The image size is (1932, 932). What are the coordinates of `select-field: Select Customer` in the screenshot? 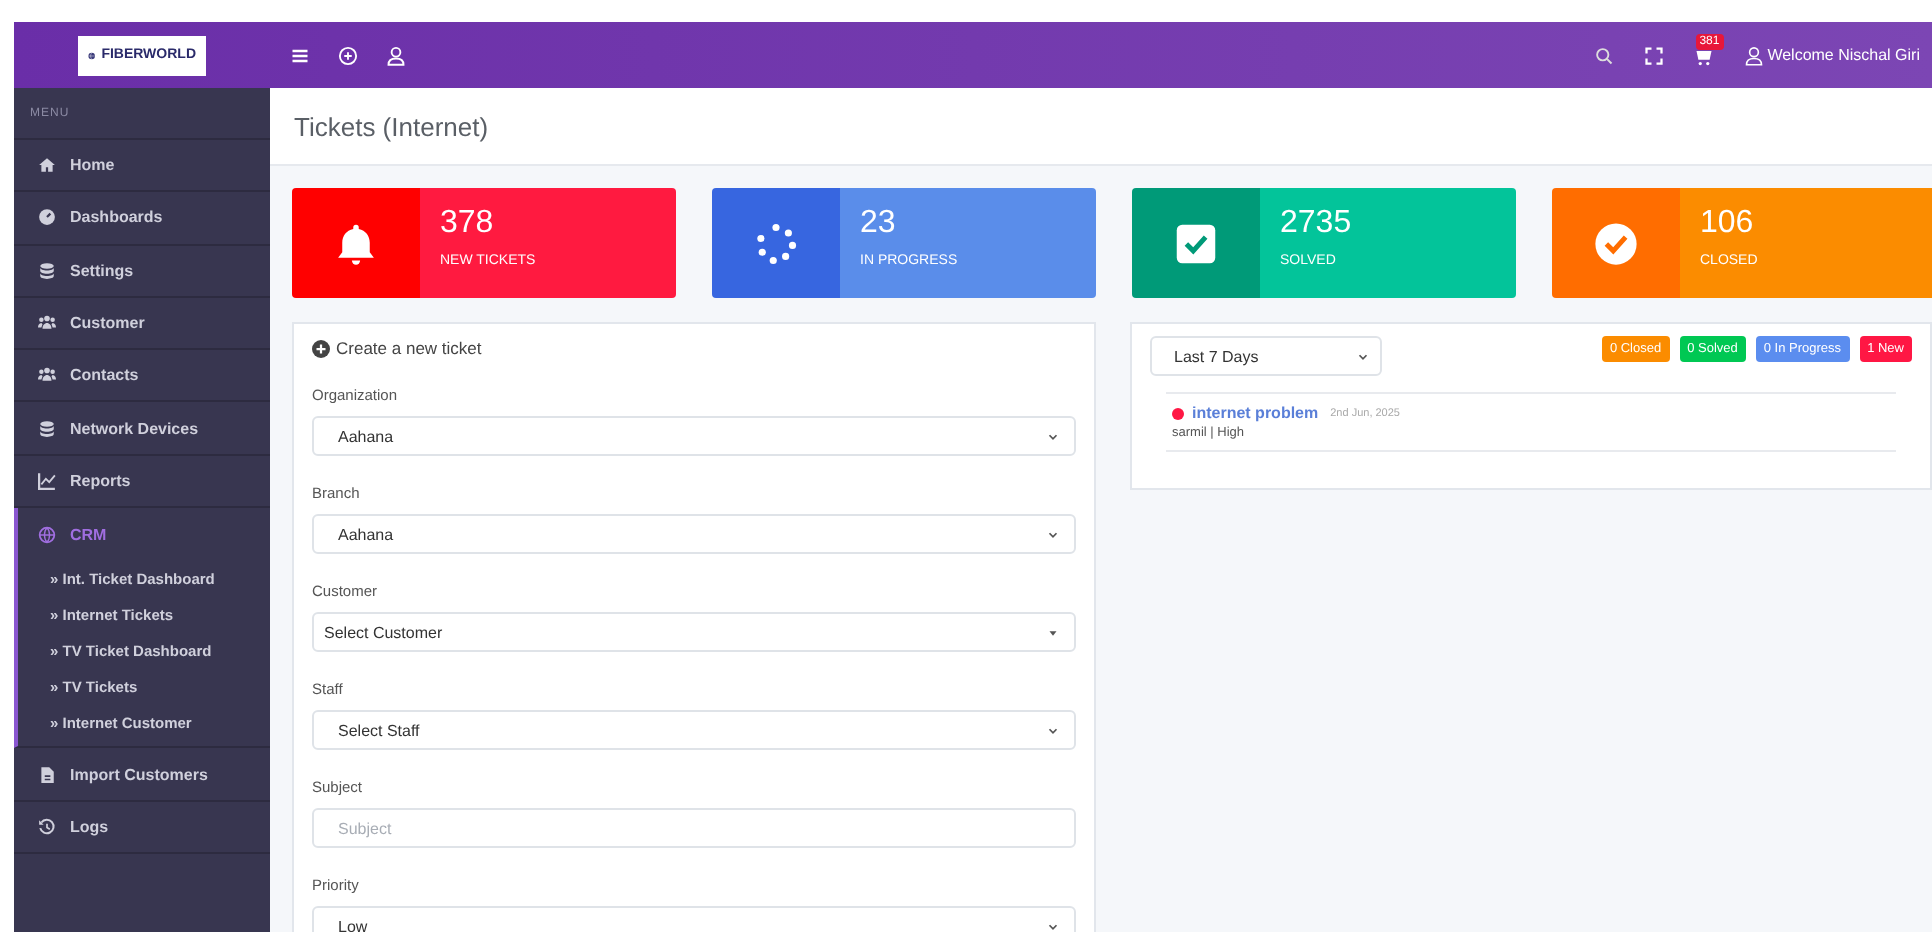 It's located at (694, 632).